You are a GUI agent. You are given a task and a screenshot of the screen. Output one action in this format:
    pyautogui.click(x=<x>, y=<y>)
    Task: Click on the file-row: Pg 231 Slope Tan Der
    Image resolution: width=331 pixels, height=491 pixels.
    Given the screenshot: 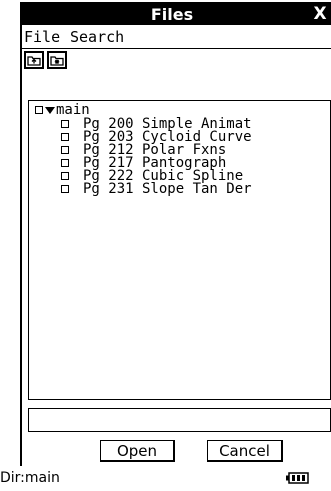 What is the action you would take?
    pyautogui.click(x=156, y=189)
    